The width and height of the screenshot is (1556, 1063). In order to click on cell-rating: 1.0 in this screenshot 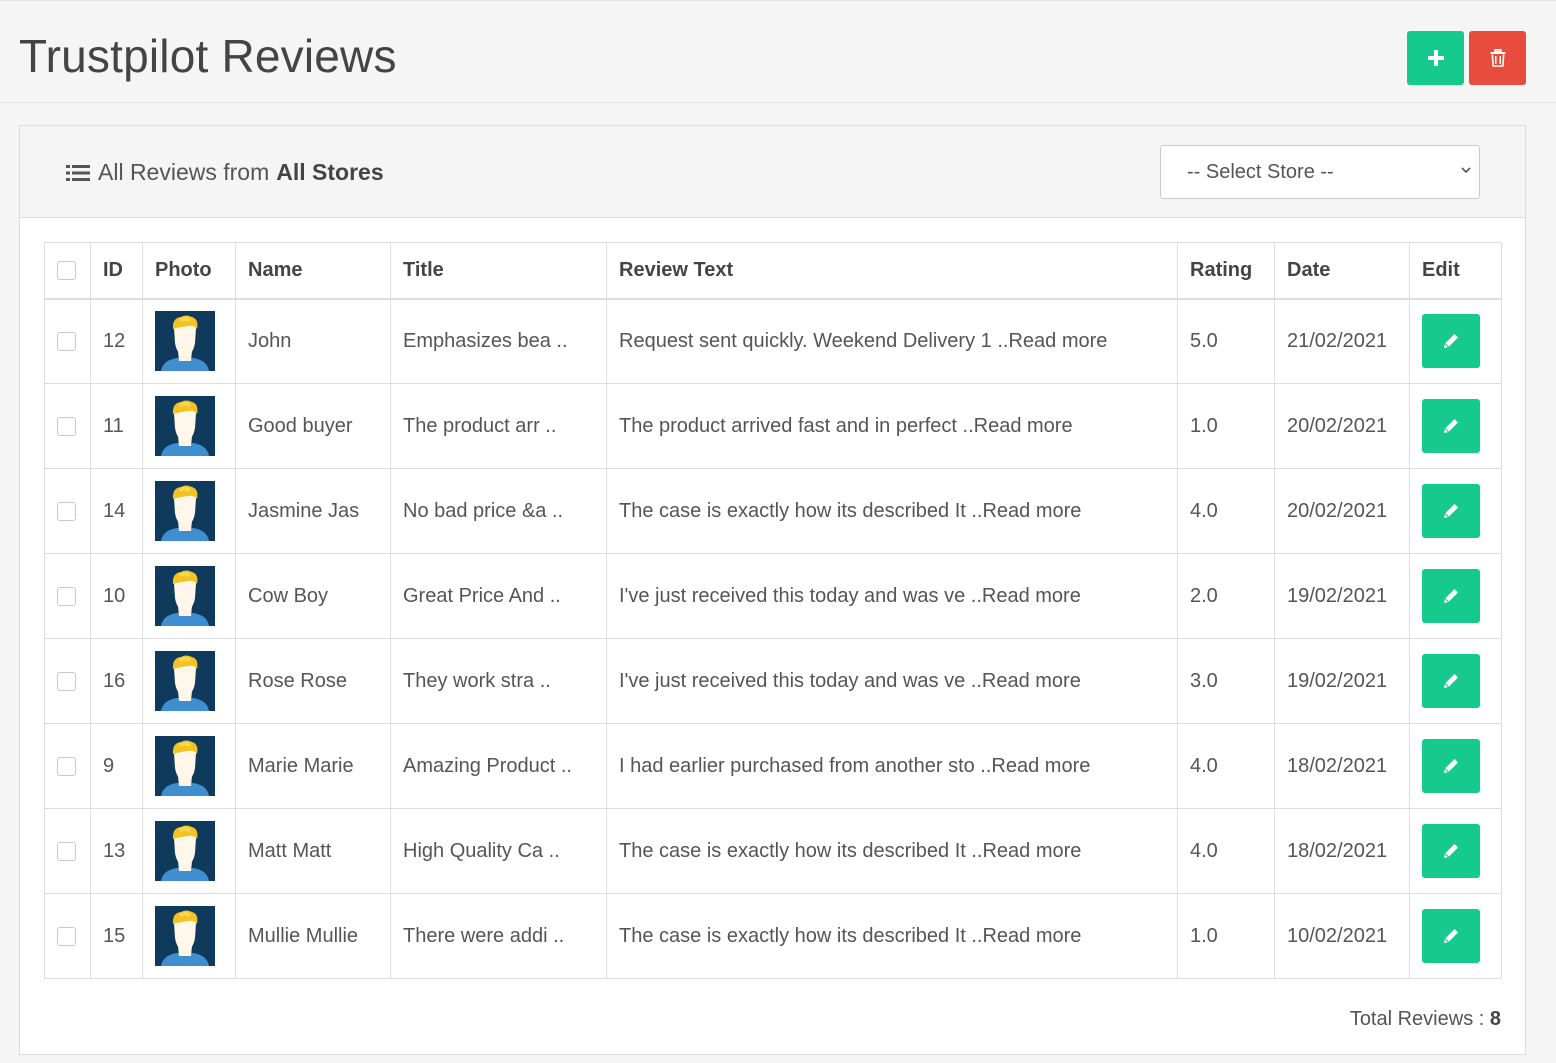, I will do `click(1226, 426)`.